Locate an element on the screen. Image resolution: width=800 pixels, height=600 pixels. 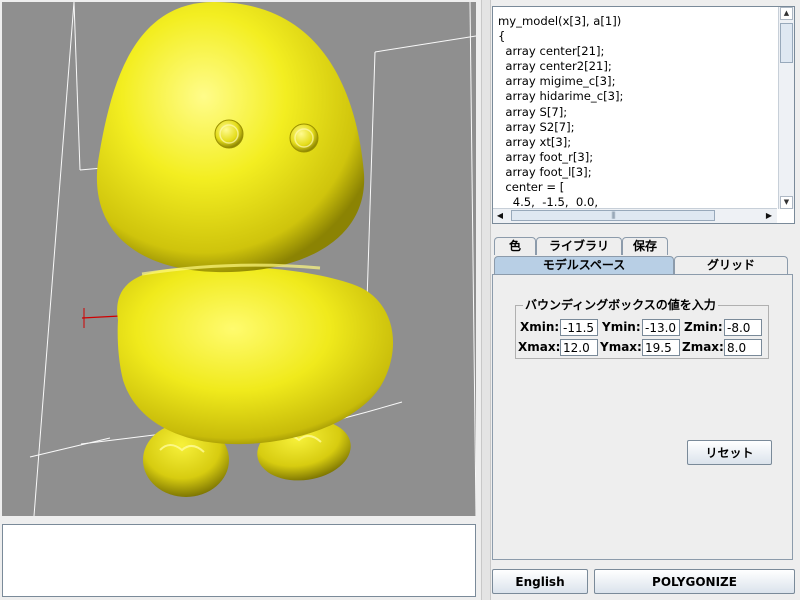
zmax-field is located at coordinates (743, 347).